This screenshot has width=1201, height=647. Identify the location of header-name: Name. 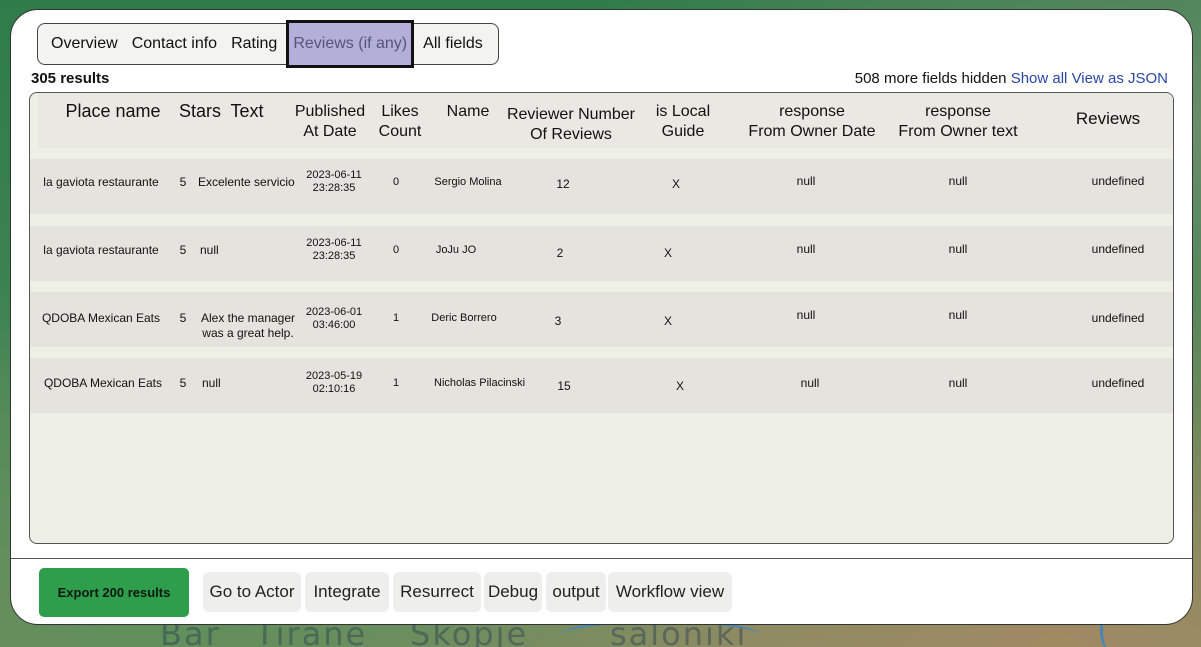
(468, 112).